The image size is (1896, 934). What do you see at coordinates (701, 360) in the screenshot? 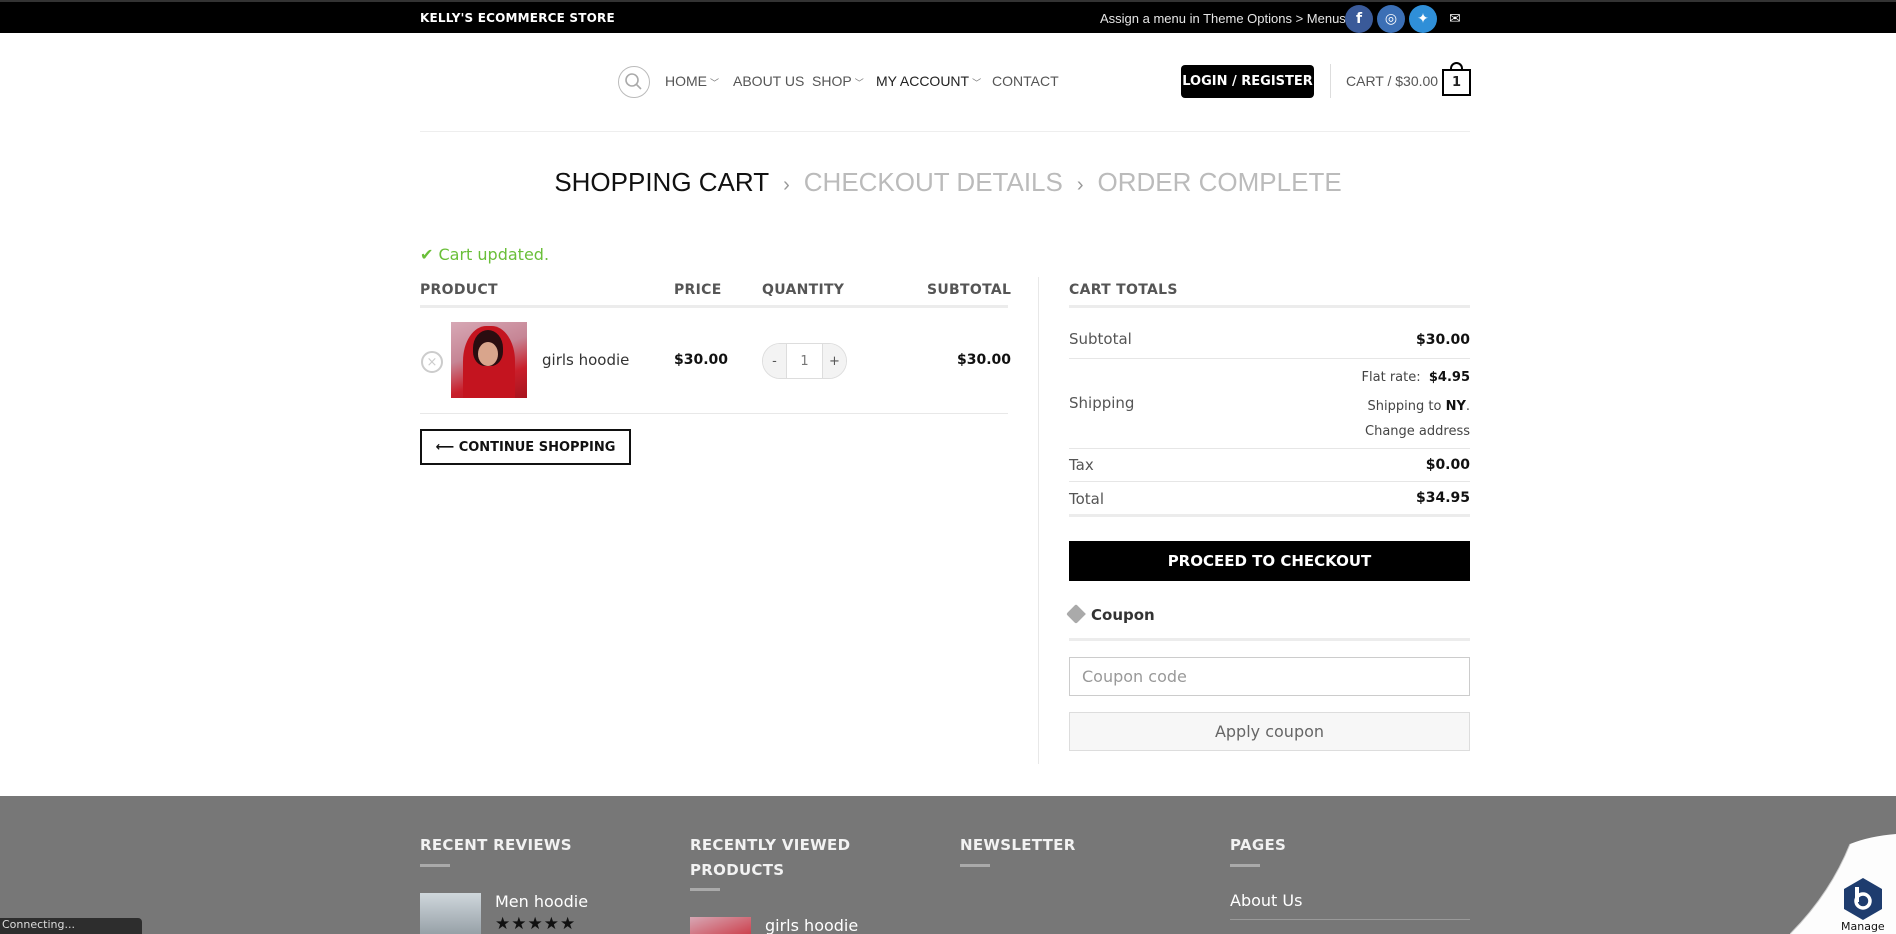
I see `product-price: $30.00` at bounding box center [701, 360].